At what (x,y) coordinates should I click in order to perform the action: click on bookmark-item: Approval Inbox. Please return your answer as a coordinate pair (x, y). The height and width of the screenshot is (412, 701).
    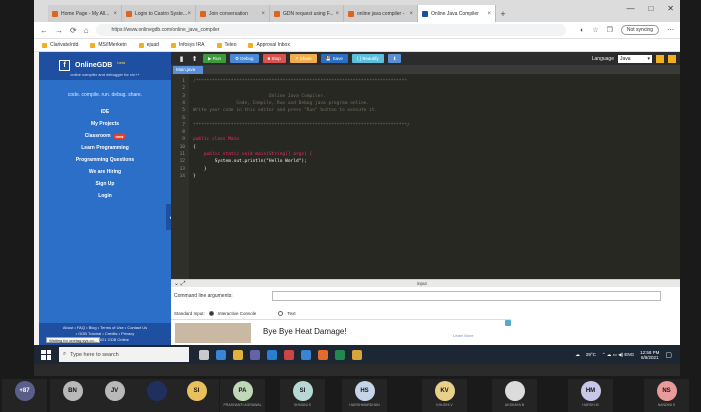
    Looking at the image, I should click on (269, 45).